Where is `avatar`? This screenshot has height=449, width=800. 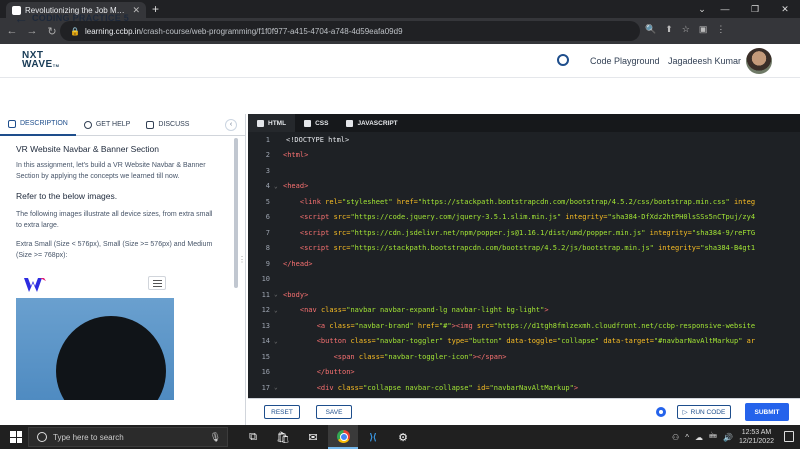 avatar is located at coordinates (759, 61).